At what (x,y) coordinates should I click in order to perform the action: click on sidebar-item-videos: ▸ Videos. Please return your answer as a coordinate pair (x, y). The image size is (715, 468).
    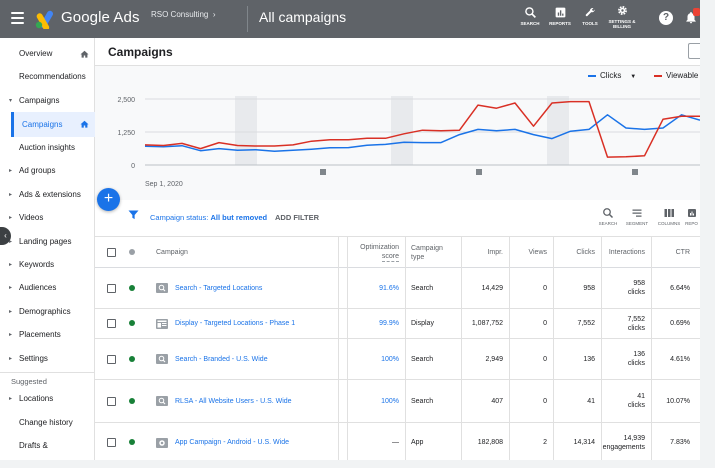
    Looking at the image, I should click on (47, 218).